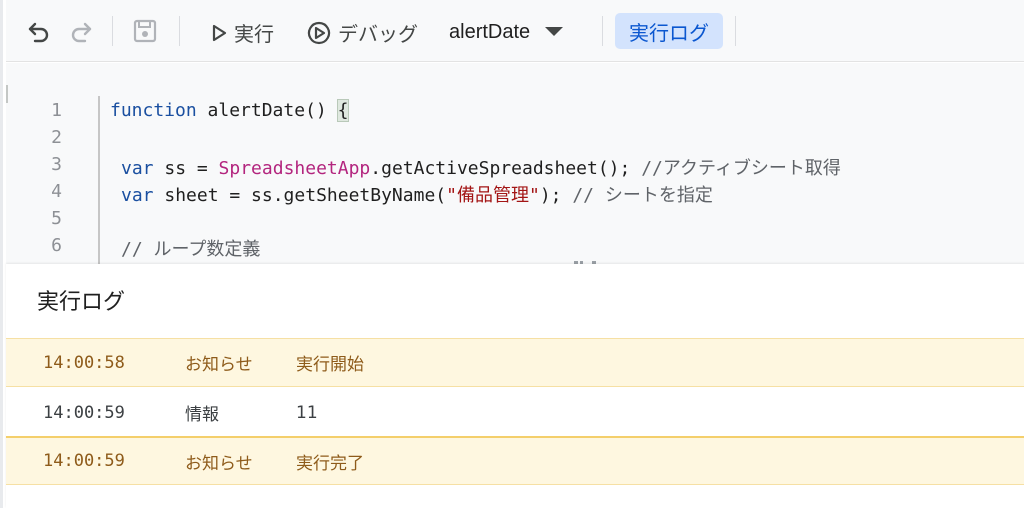 This screenshot has height=508, width=1024. What do you see at coordinates (56, 245) in the screenshot?
I see `line-number: 6` at bounding box center [56, 245].